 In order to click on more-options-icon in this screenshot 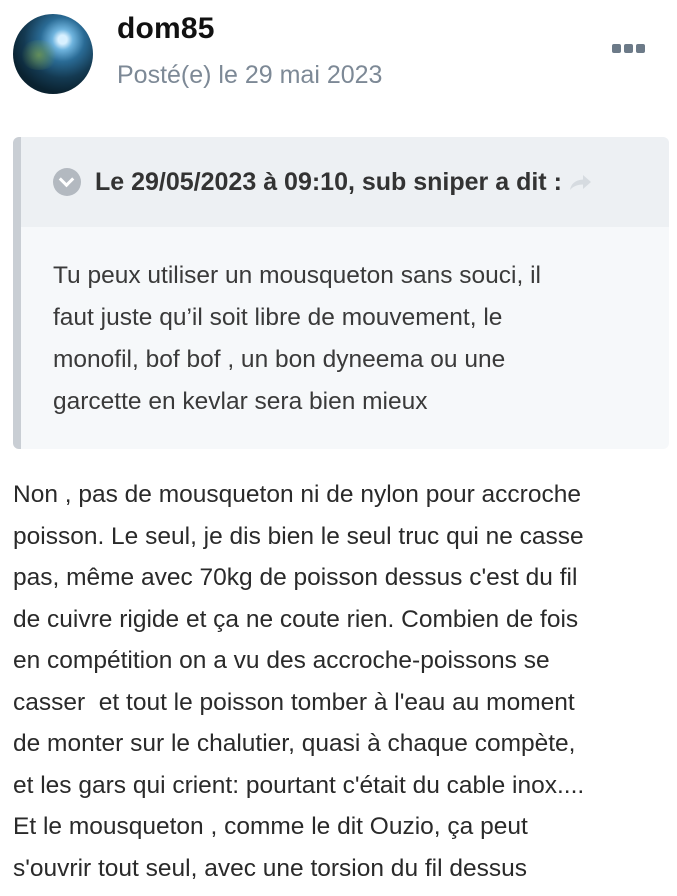, I will do `click(629, 51)`.